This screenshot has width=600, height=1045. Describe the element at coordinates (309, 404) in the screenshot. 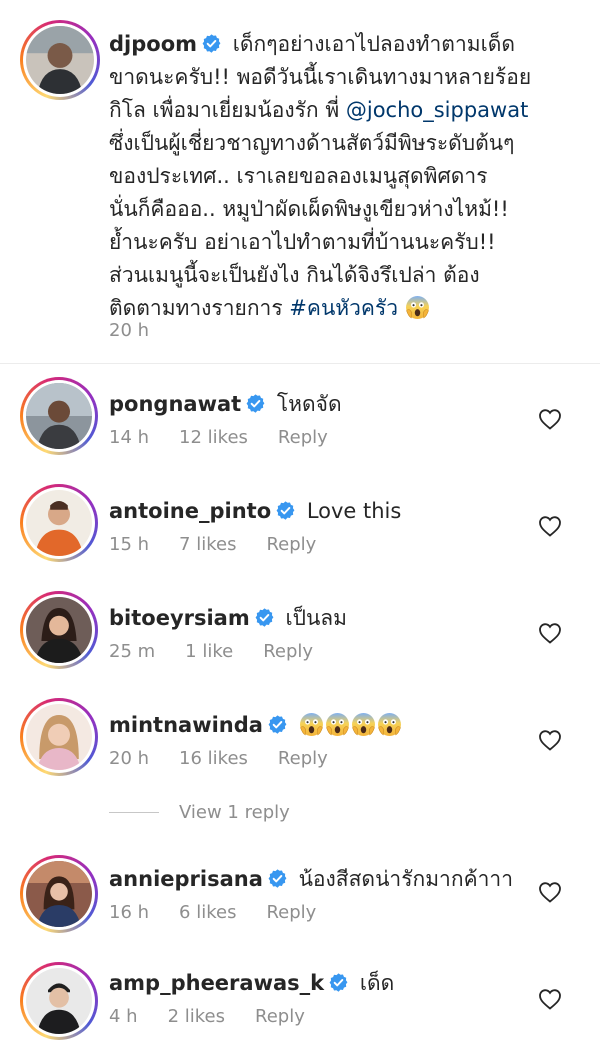

I see `comment-body: โหดจัด` at that location.